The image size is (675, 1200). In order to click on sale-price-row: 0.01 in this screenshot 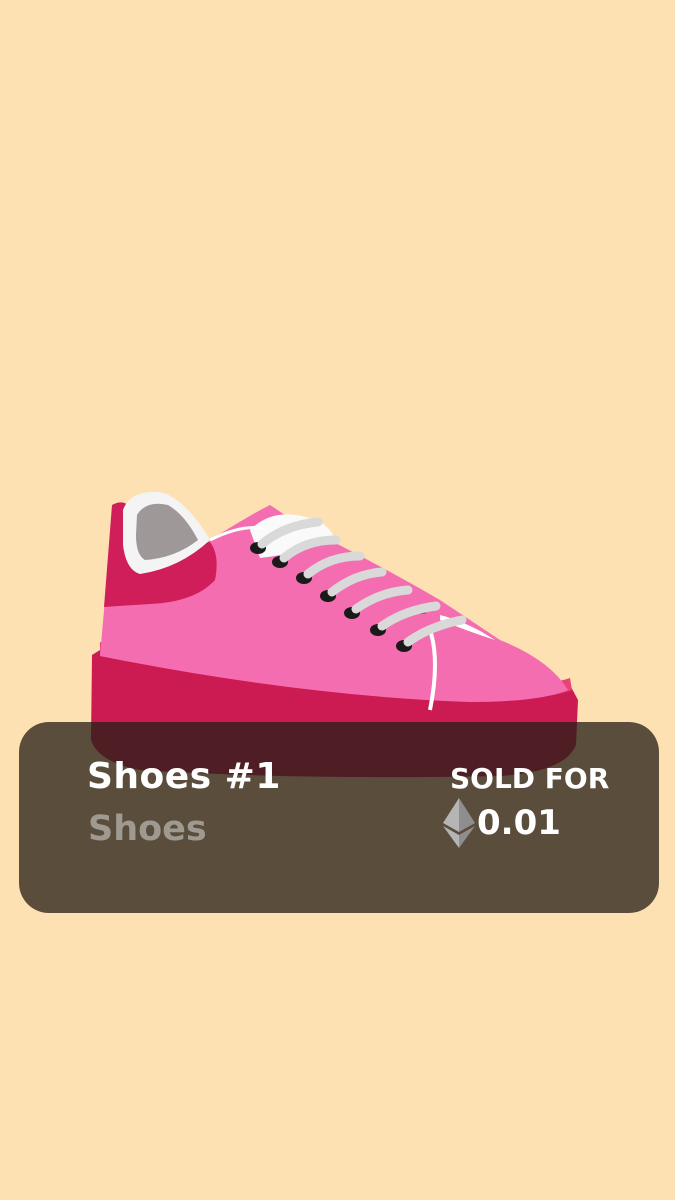, I will do `click(502, 823)`.